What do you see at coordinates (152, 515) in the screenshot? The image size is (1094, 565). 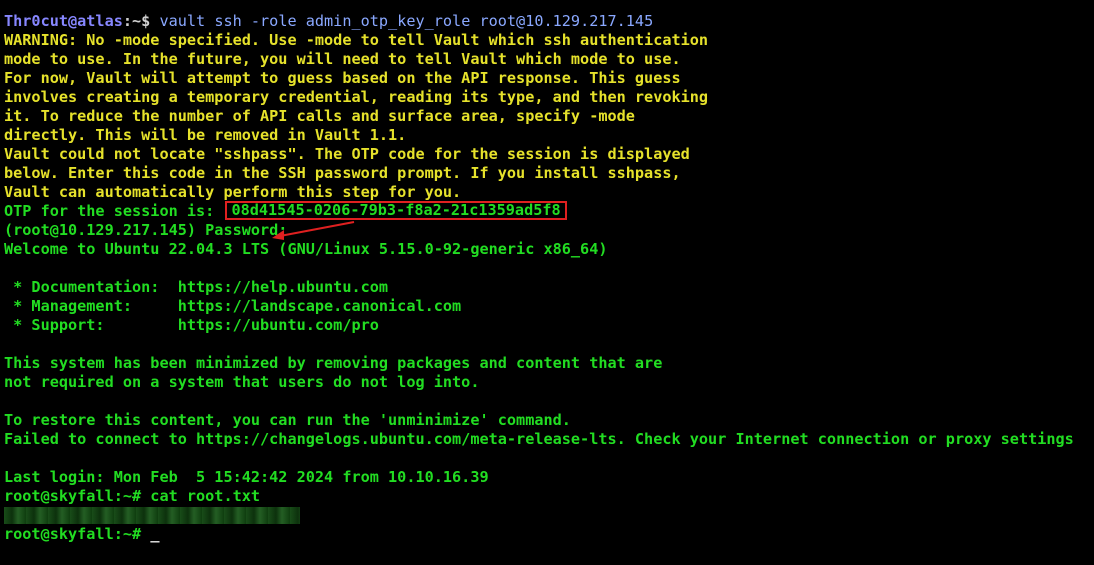 I see `redacted-flag` at bounding box center [152, 515].